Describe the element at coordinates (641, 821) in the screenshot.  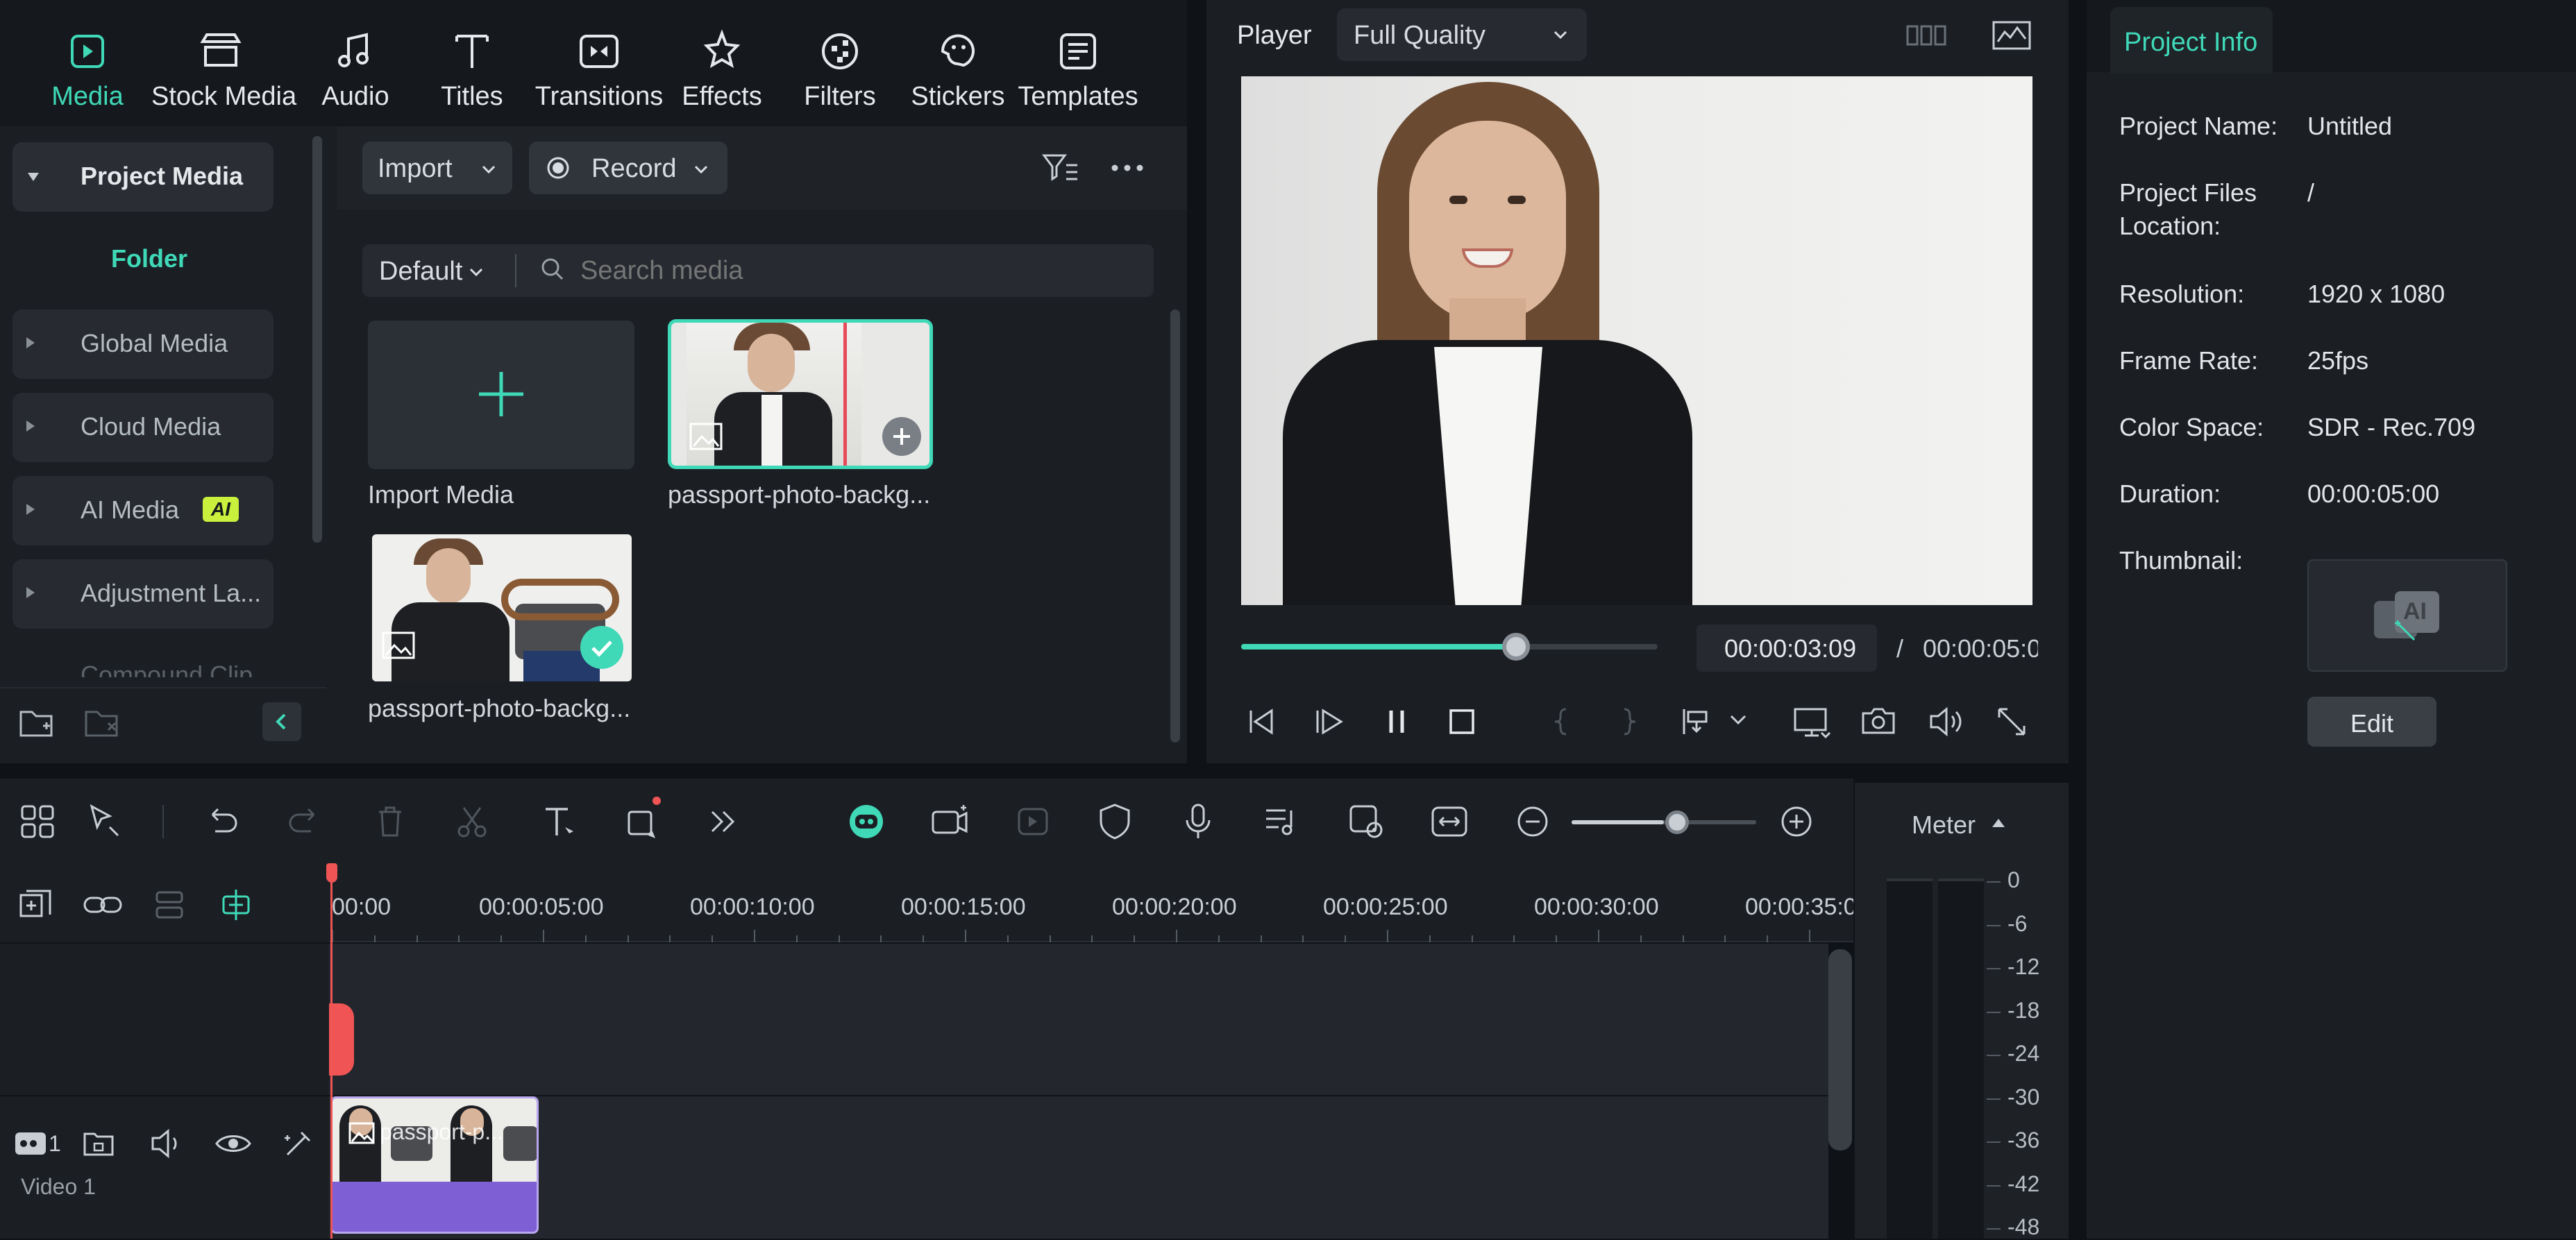
I see `crop-icon` at that location.